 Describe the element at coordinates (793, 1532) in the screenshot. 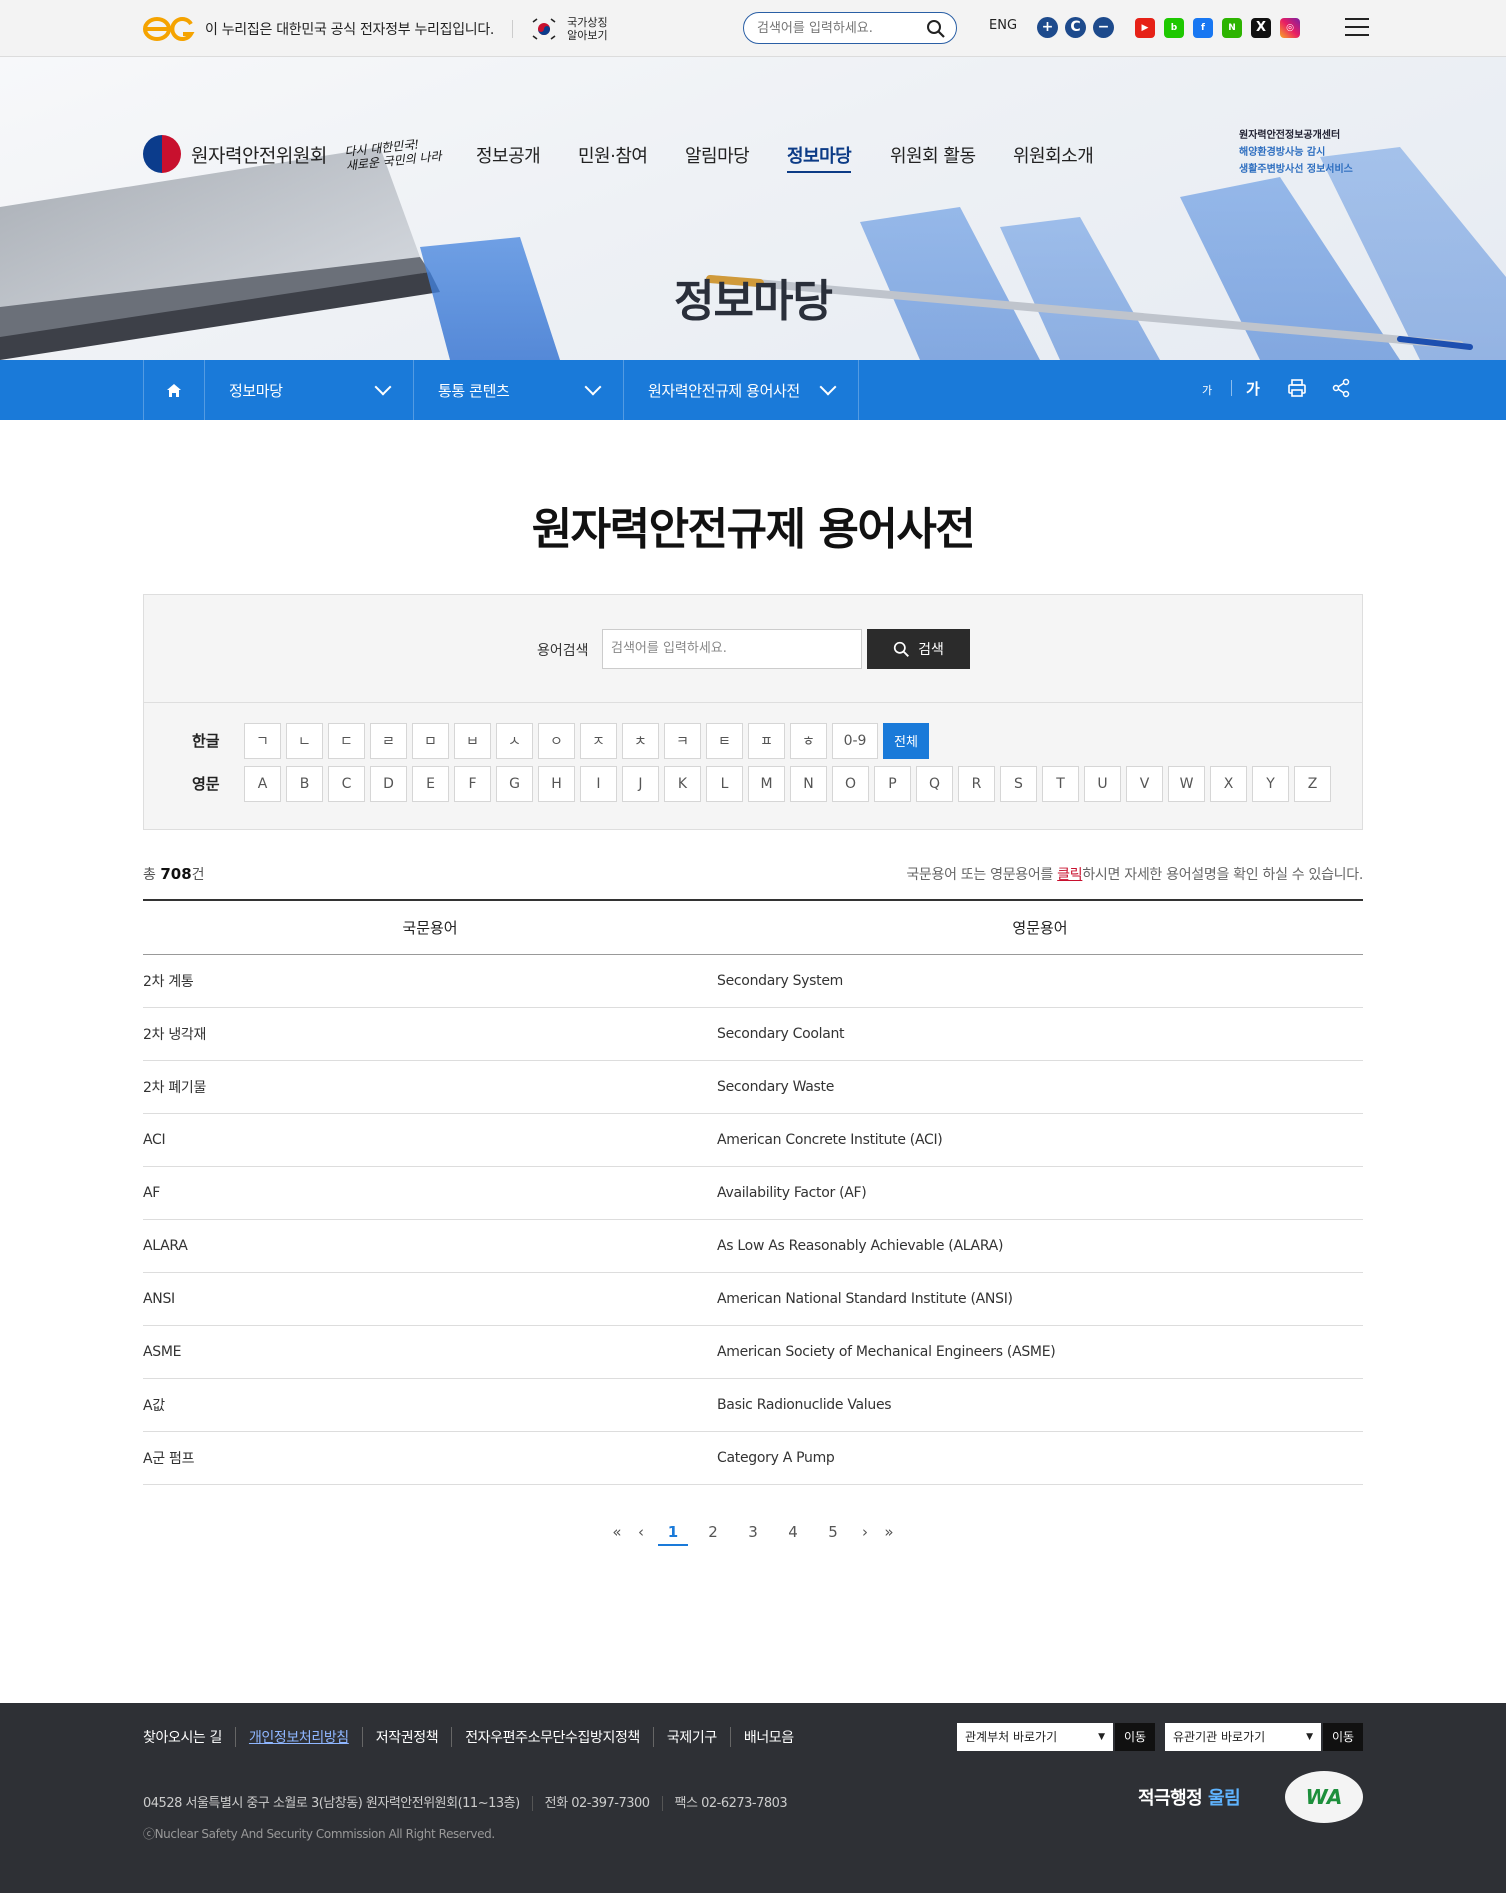

I see `page-number-button: 4` at that location.